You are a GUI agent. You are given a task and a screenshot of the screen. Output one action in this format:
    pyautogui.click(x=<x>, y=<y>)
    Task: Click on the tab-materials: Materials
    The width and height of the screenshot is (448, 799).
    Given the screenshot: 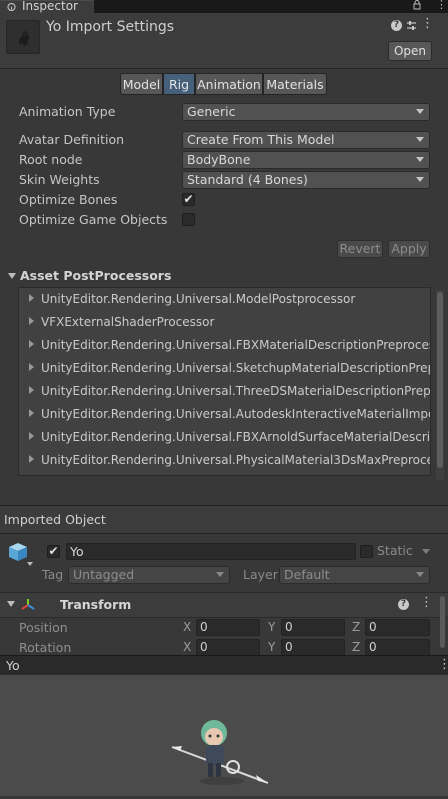 What is the action you would take?
    pyautogui.click(x=295, y=84)
    